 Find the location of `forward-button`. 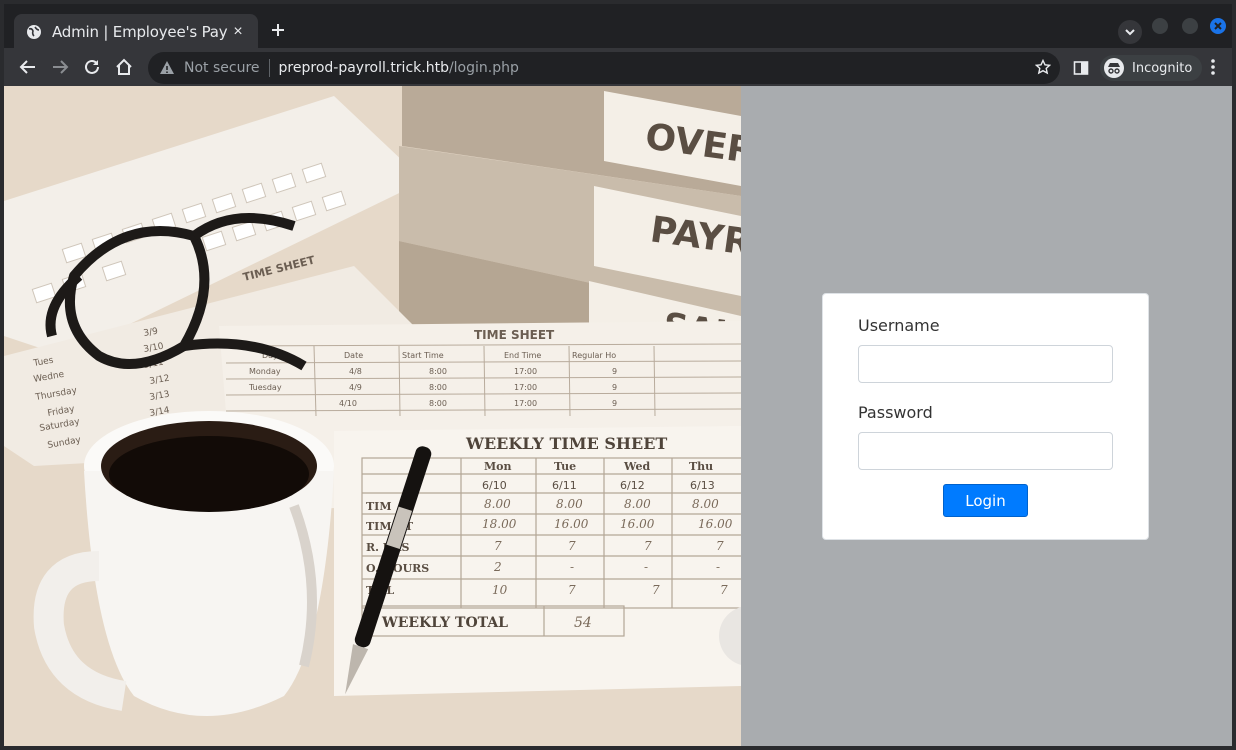

forward-button is located at coordinates (60, 67).